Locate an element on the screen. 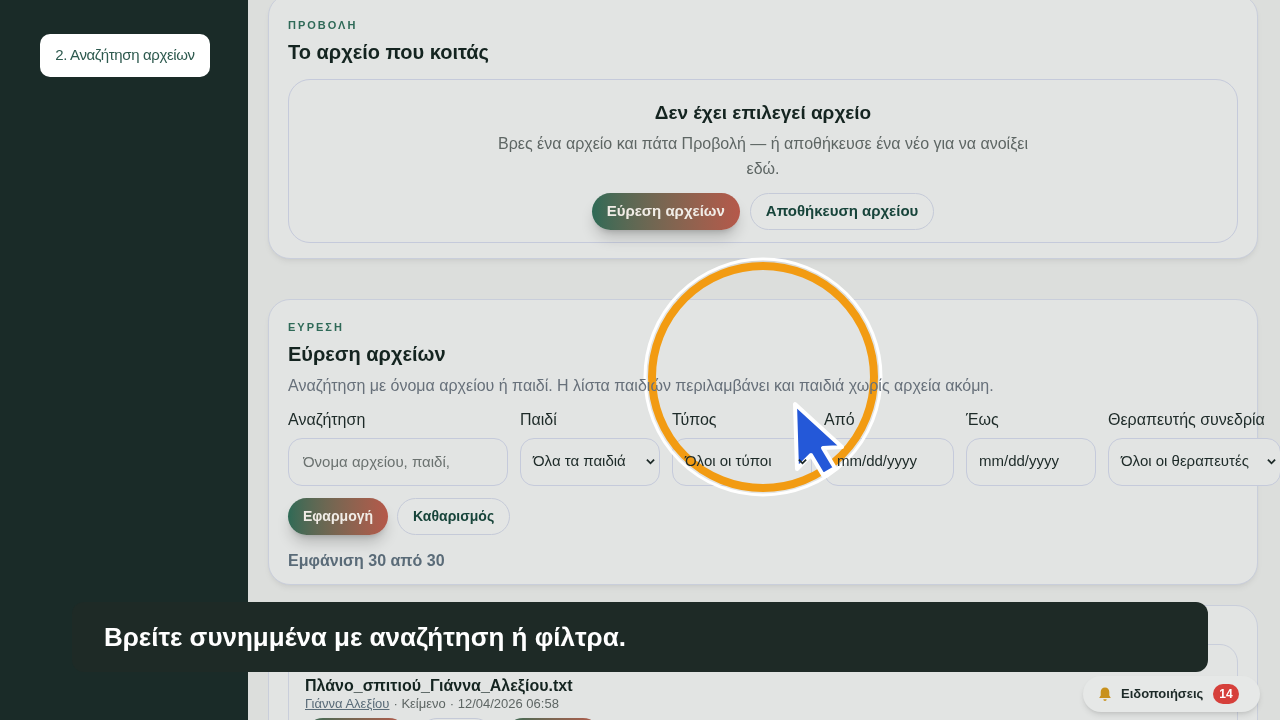 The image size is (1280, 720). empty-state-title: Δεν έχει επιλεγεί αρχείο is located at coordinates (763, 112).